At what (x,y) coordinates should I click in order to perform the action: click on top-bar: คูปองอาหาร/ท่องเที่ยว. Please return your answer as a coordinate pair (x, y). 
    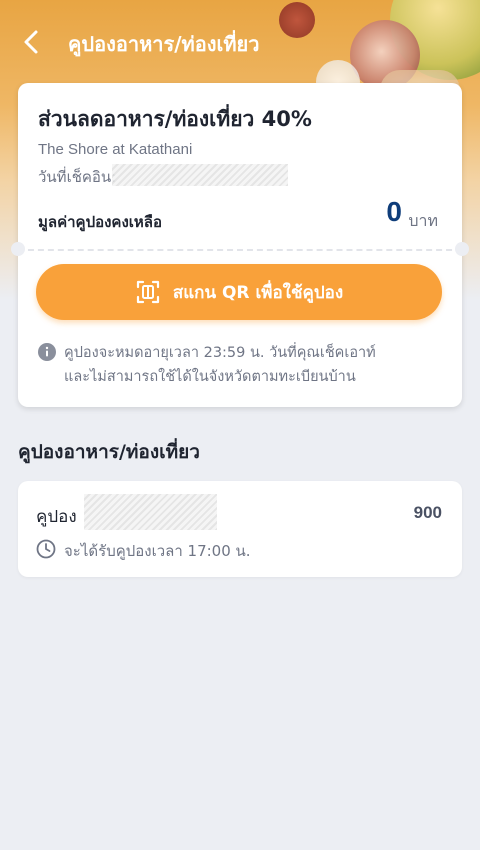
    Looking at the image, I should click on (240, 42).